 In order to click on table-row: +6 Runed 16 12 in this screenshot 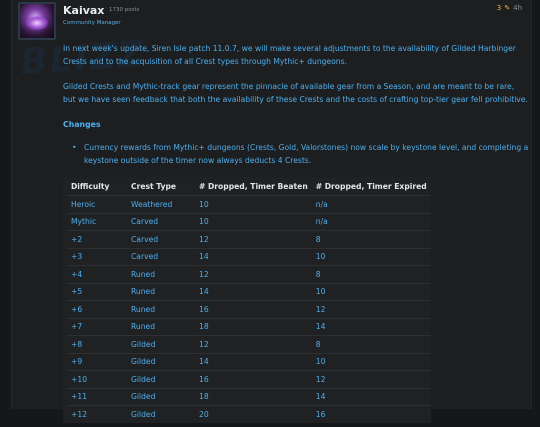, I will do `click(249, 309)`.